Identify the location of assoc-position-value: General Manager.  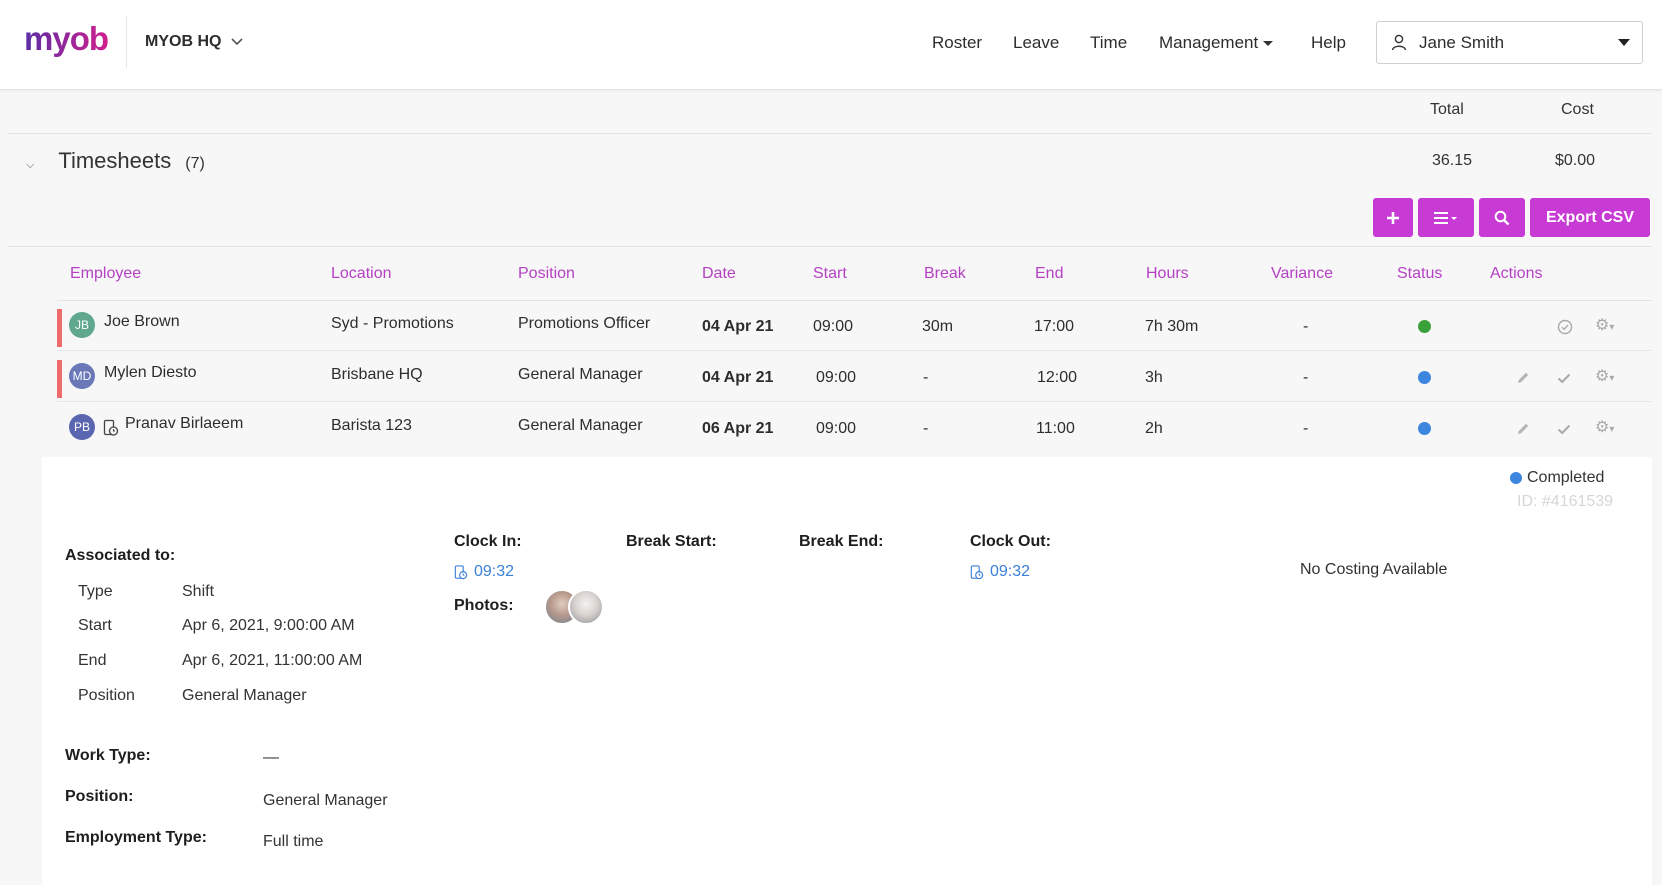
(244, 695).